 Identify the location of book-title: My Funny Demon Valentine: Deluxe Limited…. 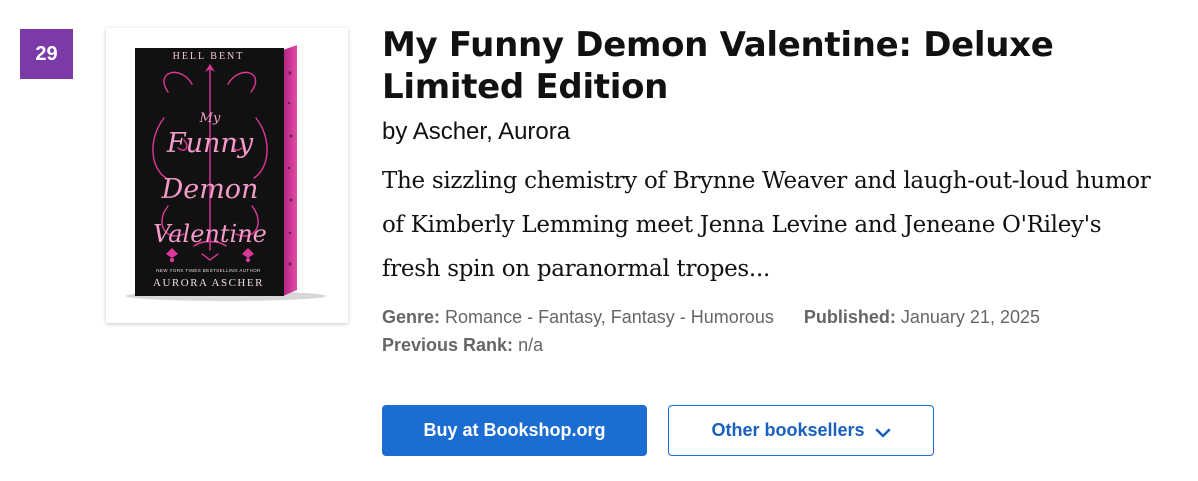
(777, 66).